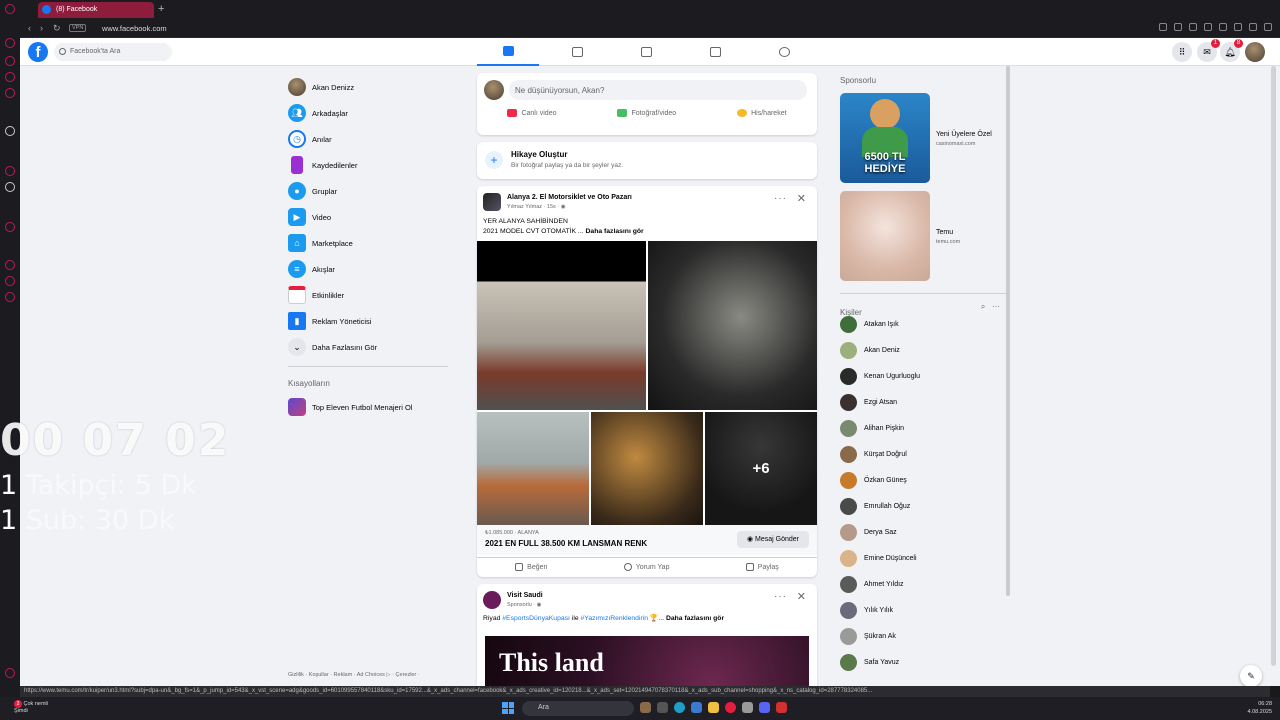 This screenshot has height=720, width=1280. I want to click on vpn-badge: VPN, so click(78, 28).